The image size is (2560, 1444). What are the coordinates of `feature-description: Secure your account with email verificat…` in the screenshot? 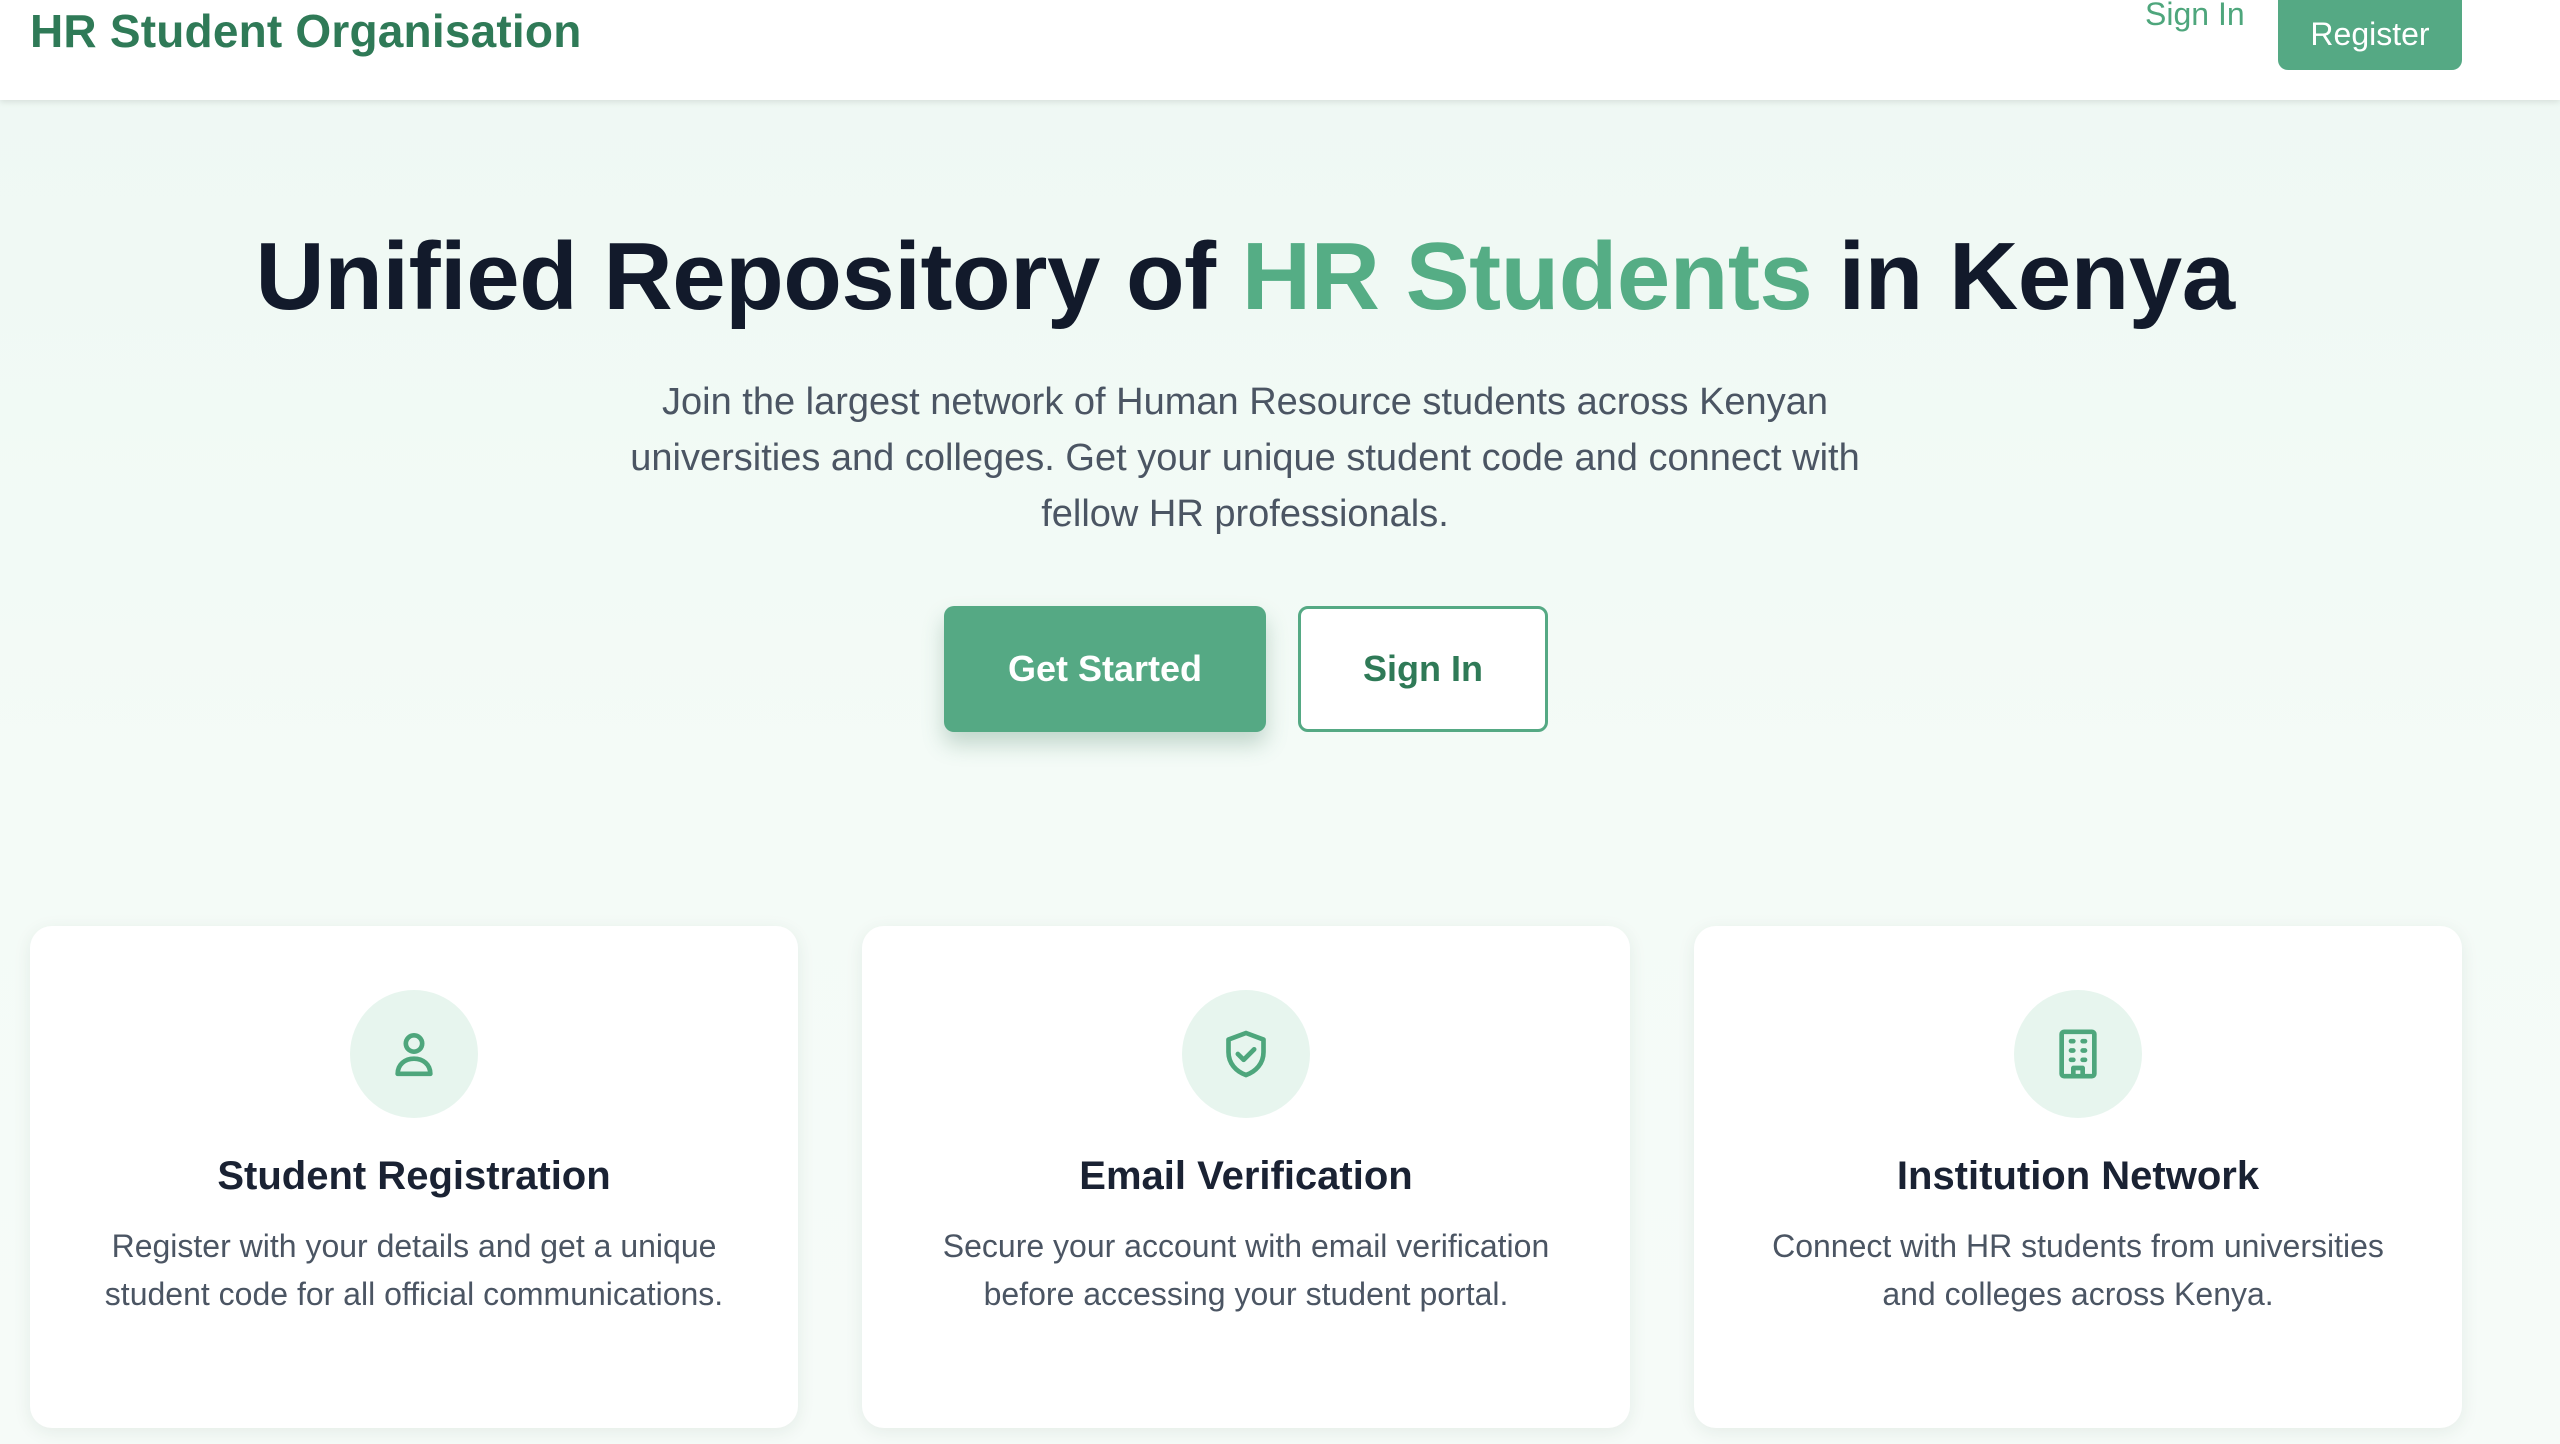 It's located at (1246, 1270).